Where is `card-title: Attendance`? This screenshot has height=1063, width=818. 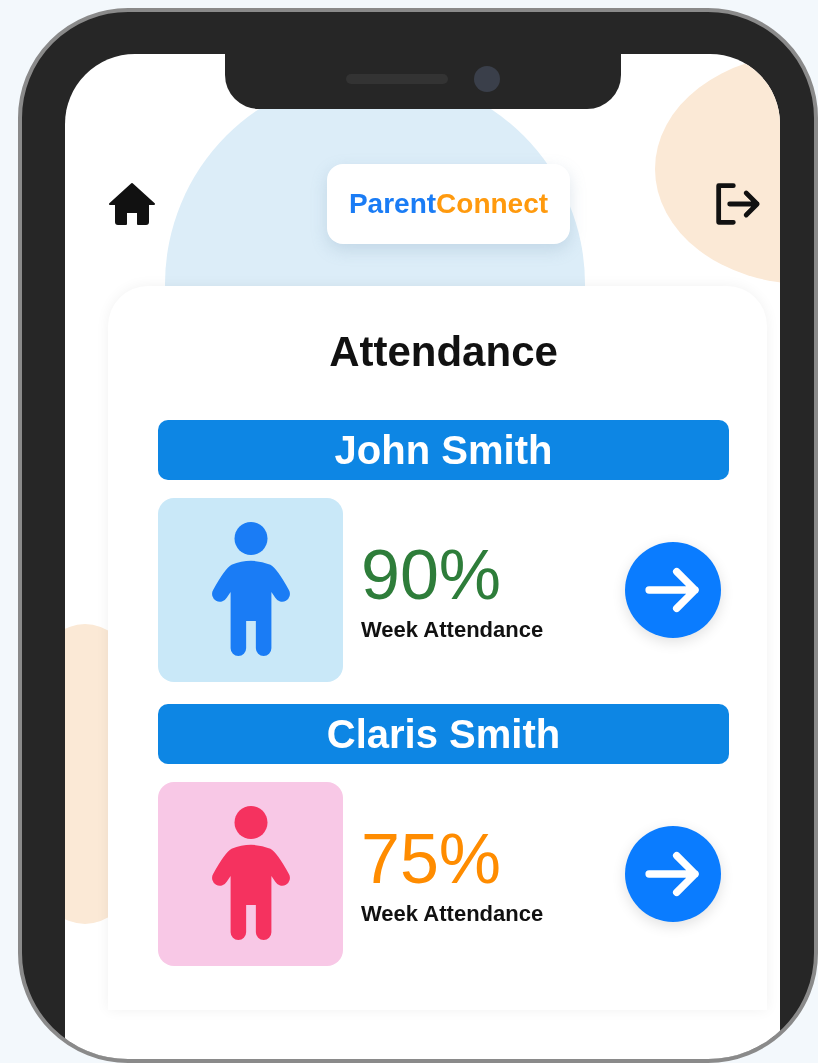 card-title: Attendance is located at coordinates (443, 352).